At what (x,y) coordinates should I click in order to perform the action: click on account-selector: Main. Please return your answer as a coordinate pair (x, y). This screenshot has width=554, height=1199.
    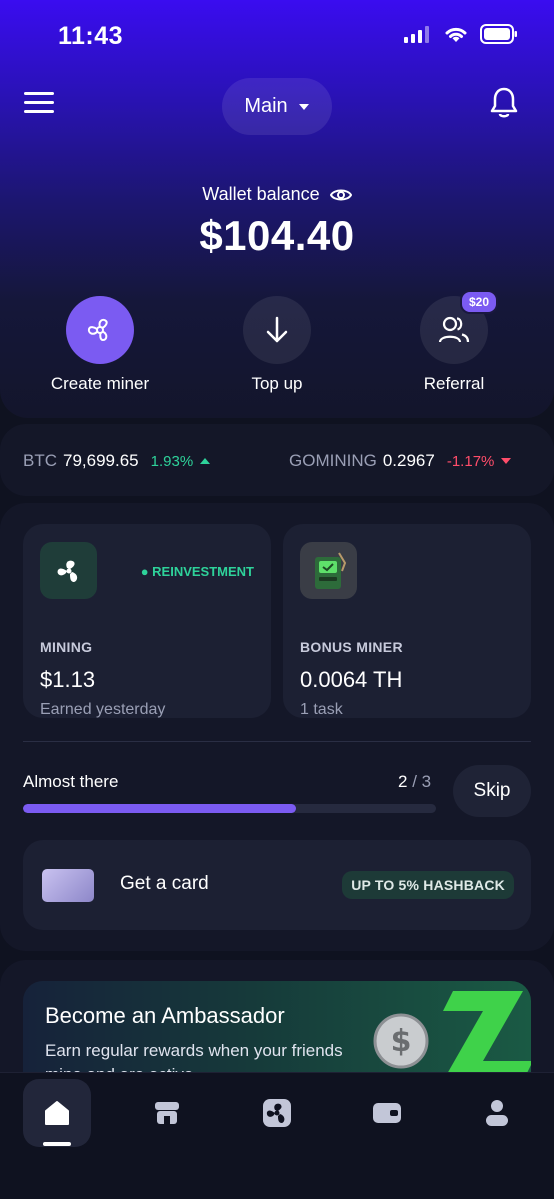
    Looking at the image, I should click on (277, 106).